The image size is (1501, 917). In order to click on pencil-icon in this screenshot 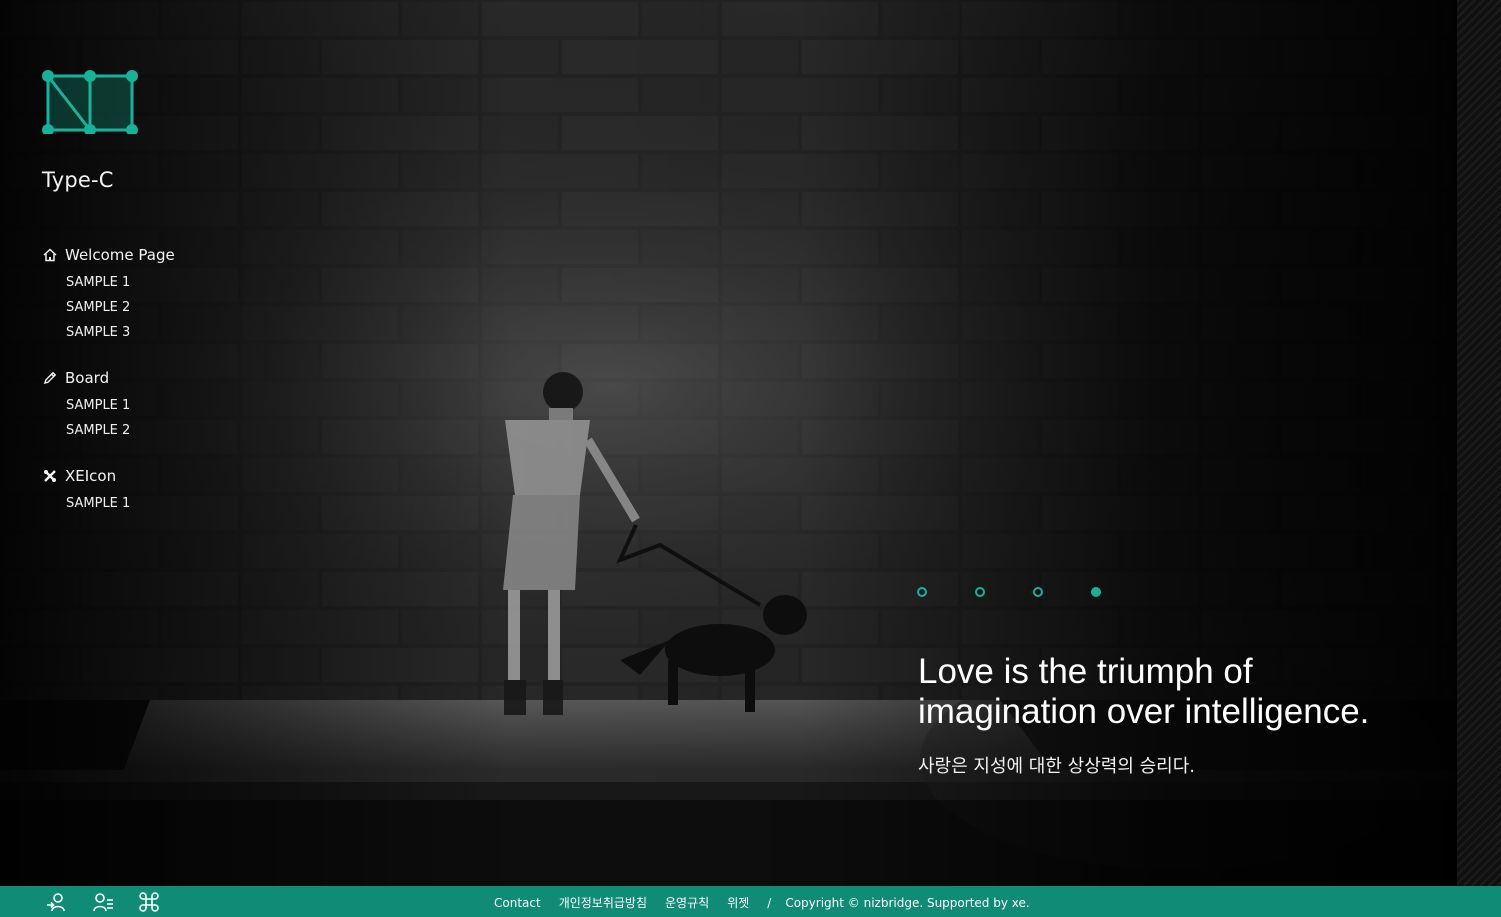, I will do `click(50, 378)`.